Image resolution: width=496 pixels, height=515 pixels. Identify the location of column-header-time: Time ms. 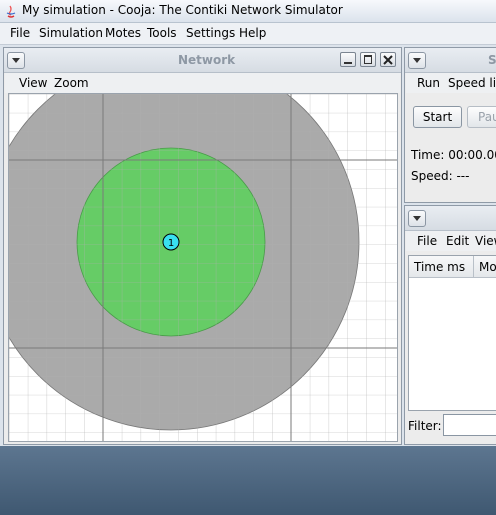
(441, 267).